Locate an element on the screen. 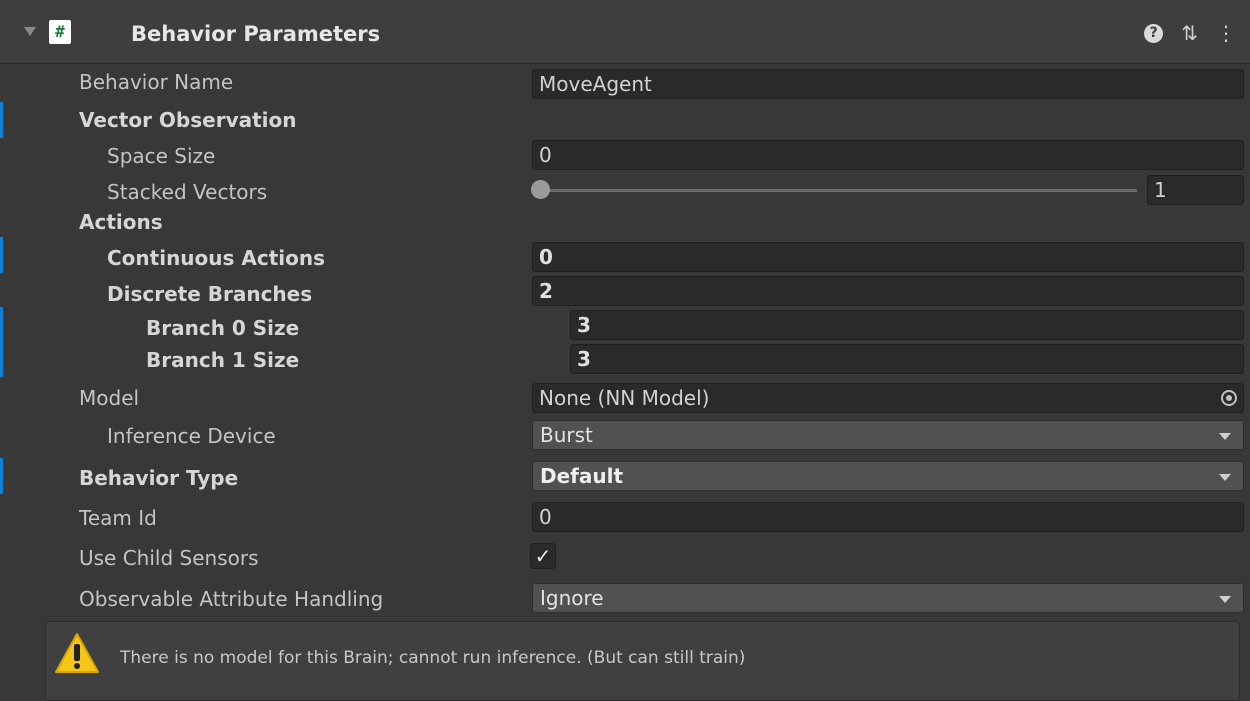 The height and width of the screenshot is (701, 1250). presets-icon: ⇅ is located at coordinates (1189, 33).